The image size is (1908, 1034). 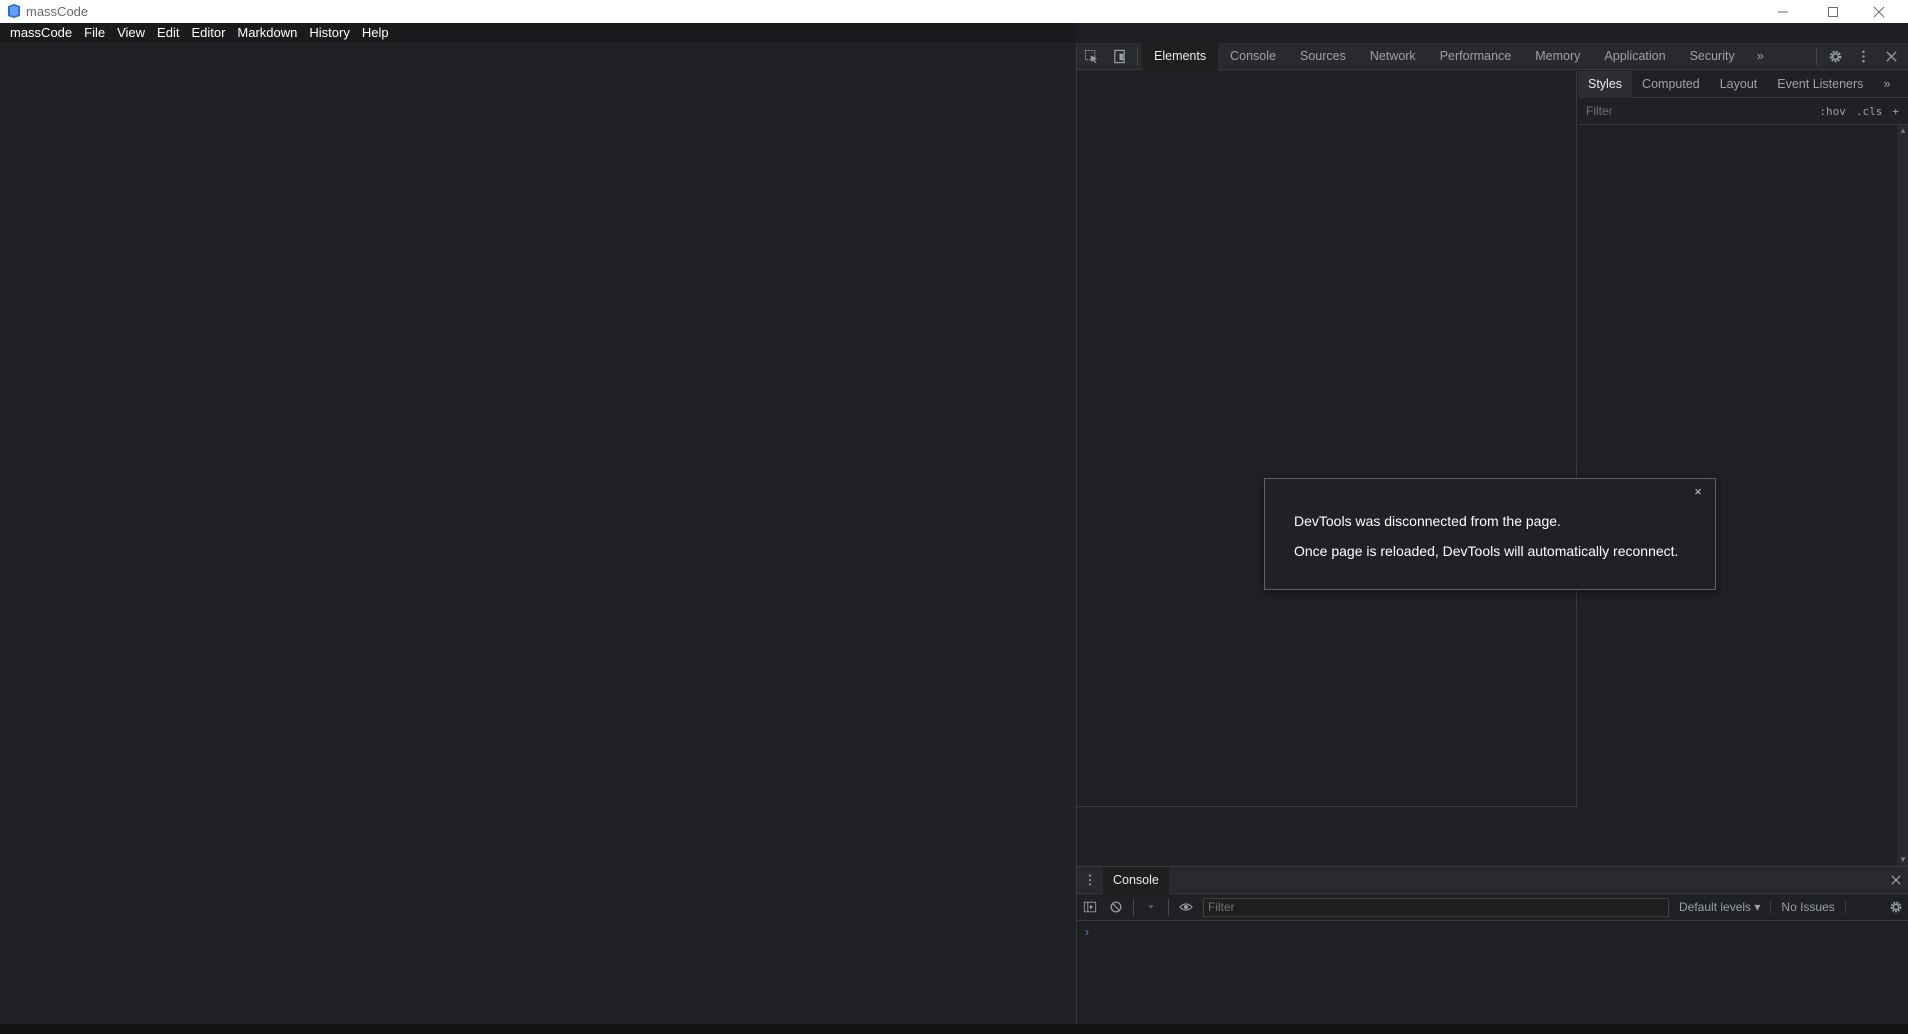 What do you see at coordinates (208, 33) in the screenshot?
I see `menu-editor: Editor` at bounding box center [208, 33].